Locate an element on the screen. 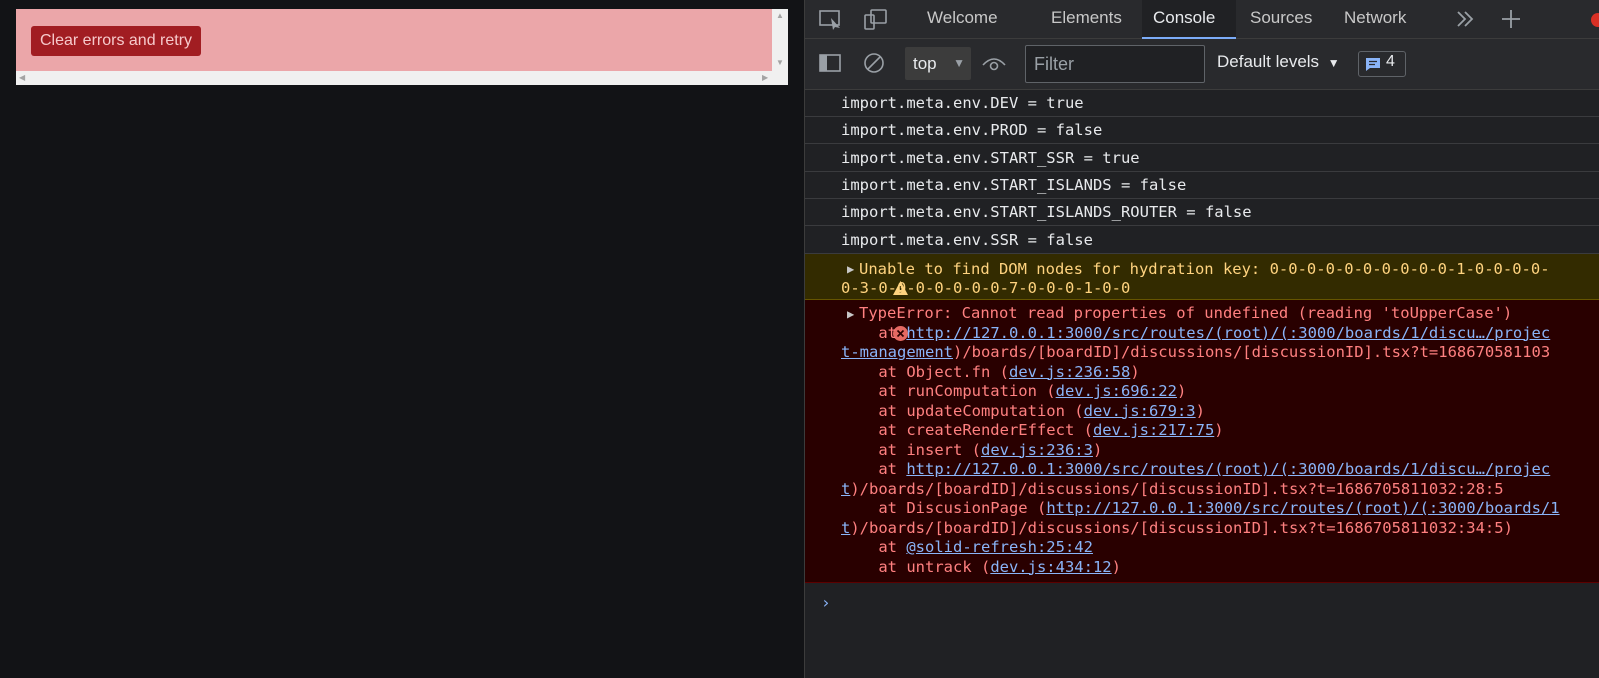 The image size is (1599, 678). error-banner: Clear errors and retry is located at coordinates (394, 40).